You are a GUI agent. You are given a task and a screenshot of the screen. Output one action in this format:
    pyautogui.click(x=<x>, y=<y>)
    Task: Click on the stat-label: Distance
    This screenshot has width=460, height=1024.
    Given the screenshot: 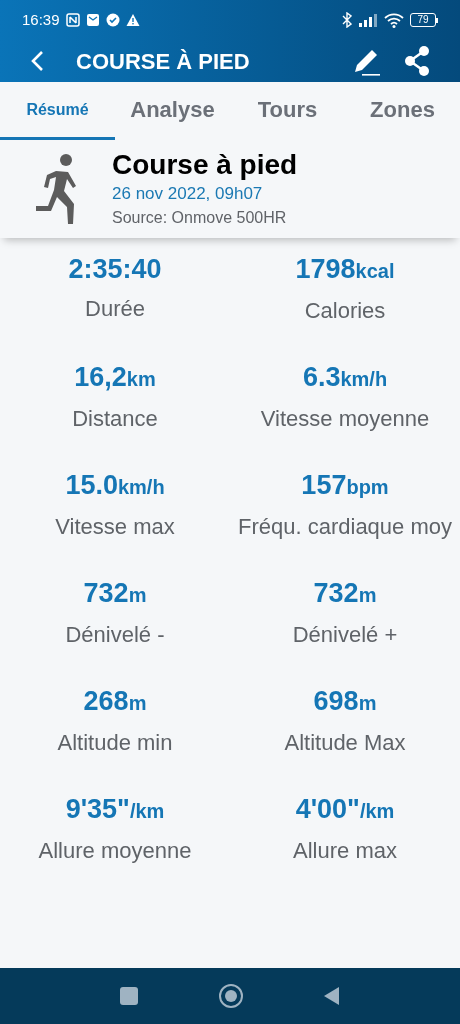 What is the action you would take?
    pyautogui.click(x=115, y=419)
    